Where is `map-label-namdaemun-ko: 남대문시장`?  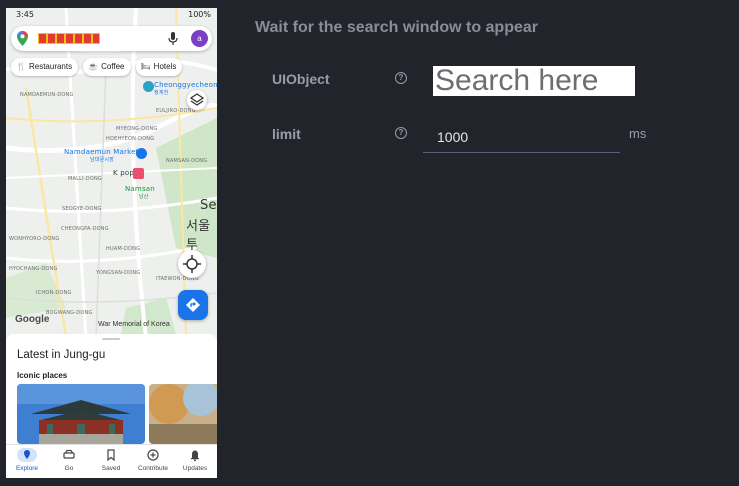
map-label-namdaemun-ko: 남대문시장 is located at coordinates (102, 160).